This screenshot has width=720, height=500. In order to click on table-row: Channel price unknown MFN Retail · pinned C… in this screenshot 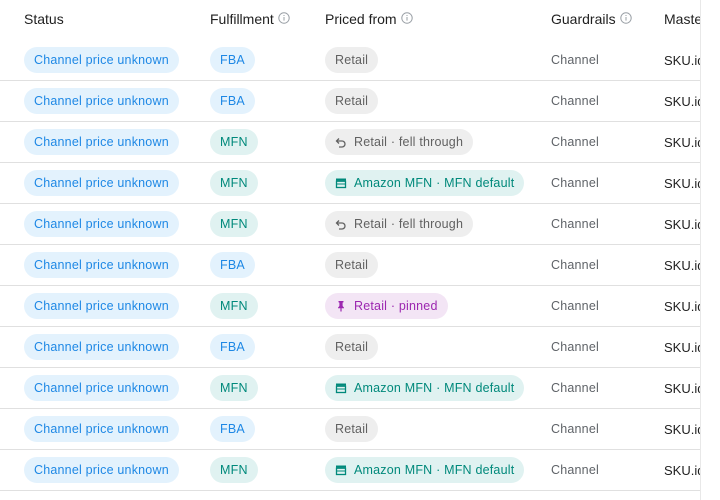, I will do `click(350, 306)`.